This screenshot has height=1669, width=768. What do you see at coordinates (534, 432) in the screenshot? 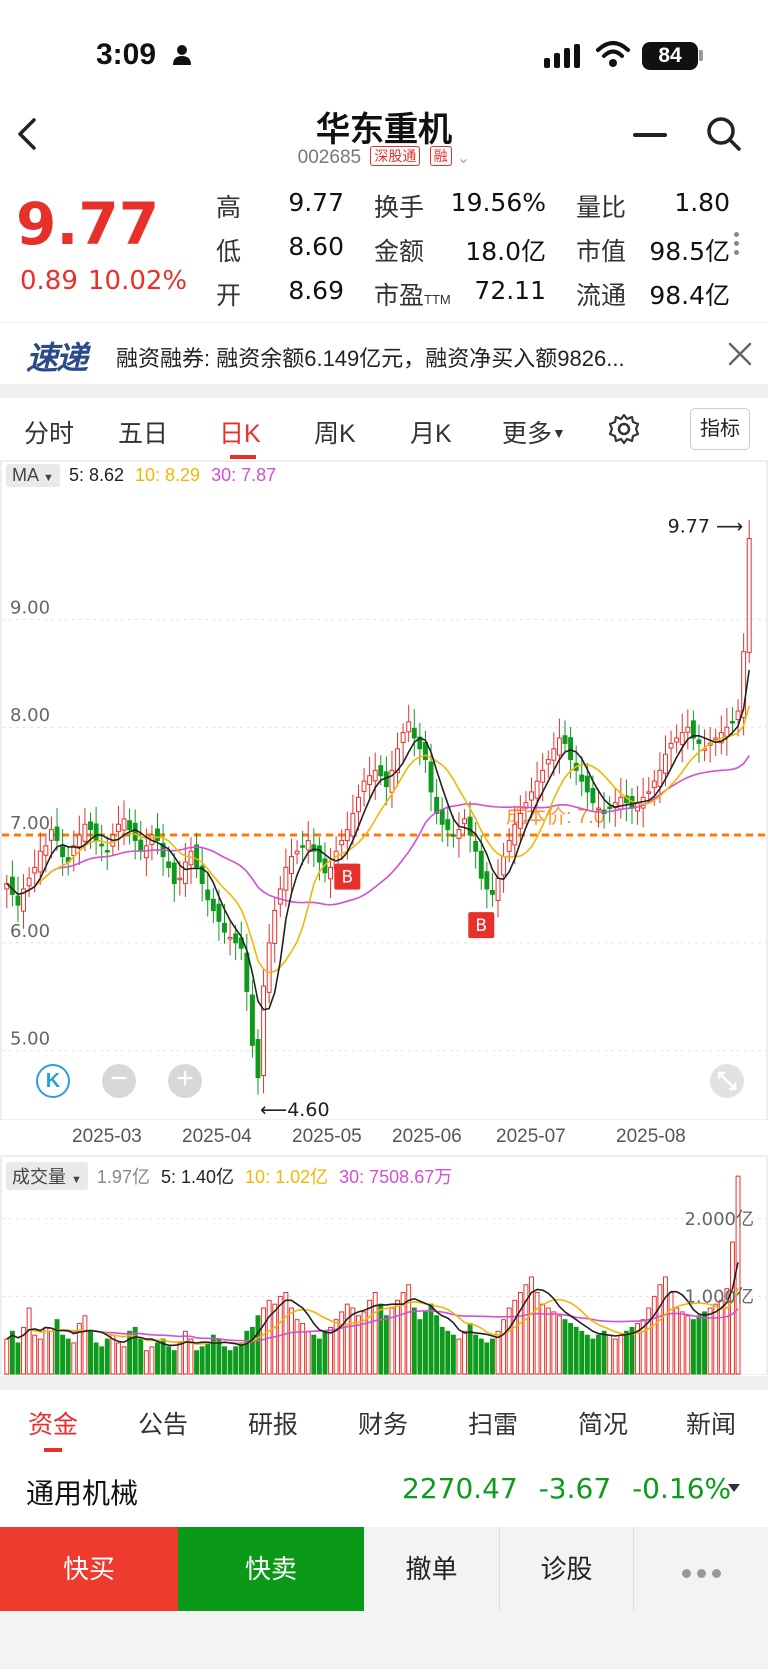
I see `tab-more: 更多▼` at bounding box center [534, 432].